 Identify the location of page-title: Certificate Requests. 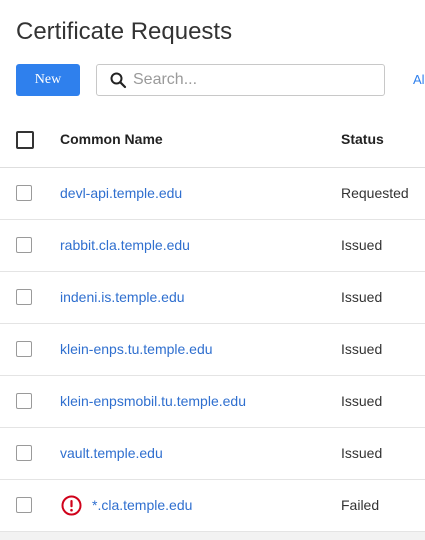
(124, 31).